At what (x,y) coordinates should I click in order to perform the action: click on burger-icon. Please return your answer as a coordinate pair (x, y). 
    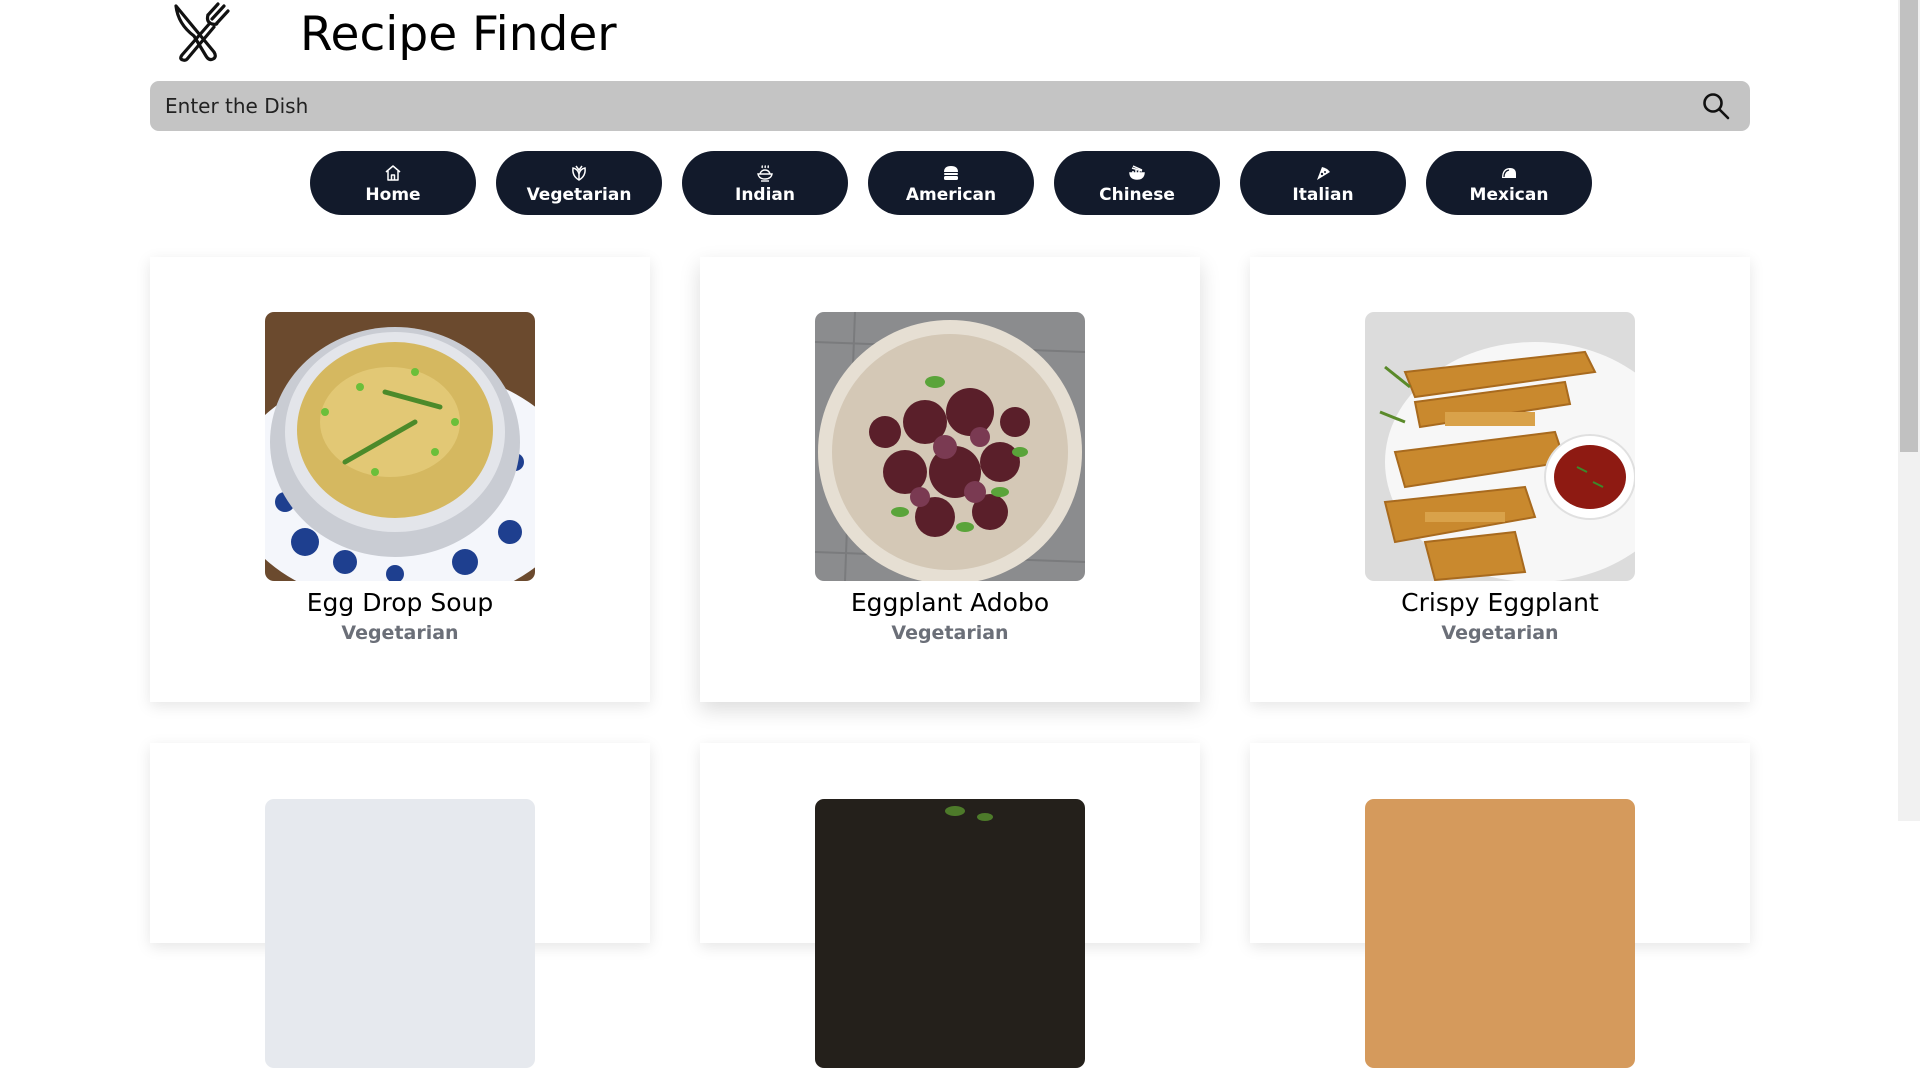
    Looking at the image, I should click on (951, 173).